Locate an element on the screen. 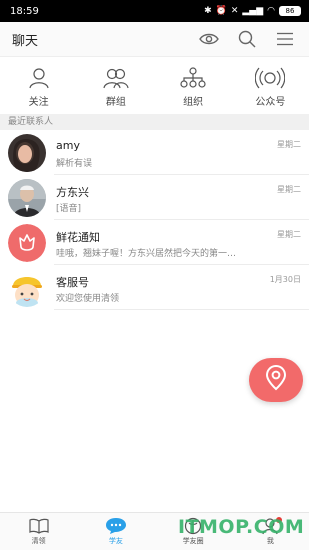 Image resolution: width=320 pixels, height=550 pixels. location-pin-icon is located at coordinates (276, 379).